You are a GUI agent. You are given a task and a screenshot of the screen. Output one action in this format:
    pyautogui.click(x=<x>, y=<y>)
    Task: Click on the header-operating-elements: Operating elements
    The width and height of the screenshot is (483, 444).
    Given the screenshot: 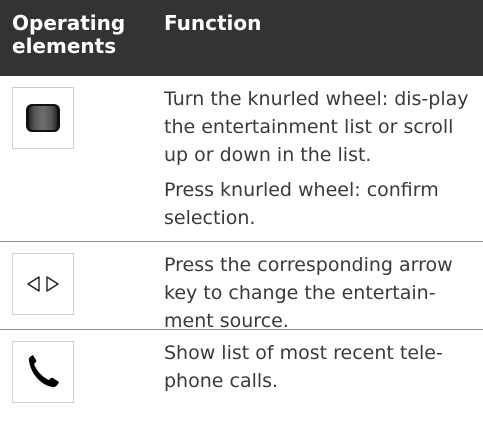 What is the action you would take?
    pyautogui.click(x=69, y=34)
    